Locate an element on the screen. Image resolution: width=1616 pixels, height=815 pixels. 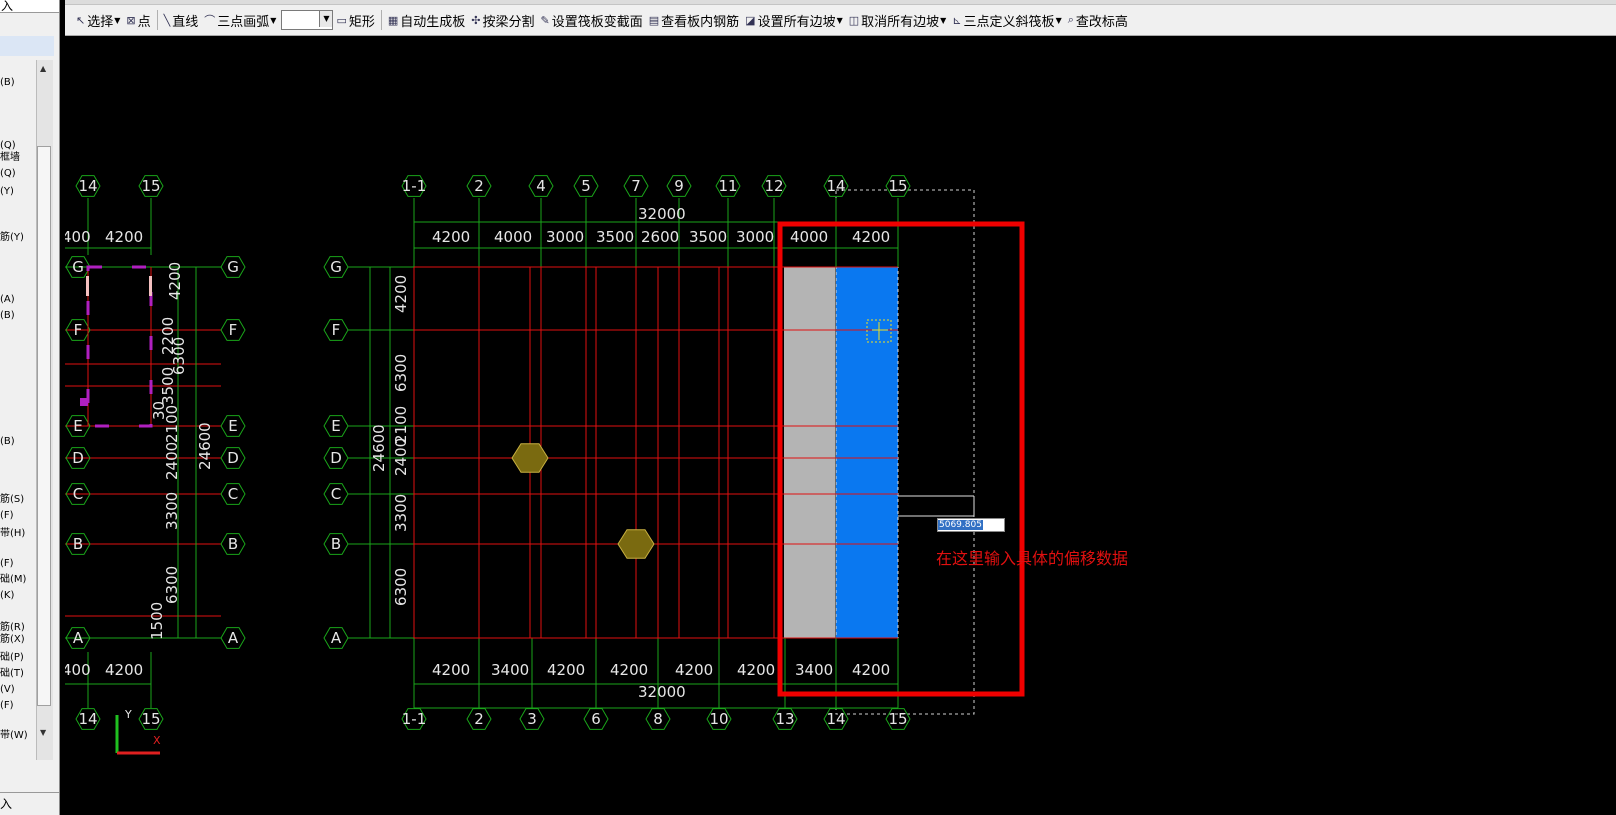
tool-button-1: ↖ 选择 ▼ is located at coordinates (98, 20).